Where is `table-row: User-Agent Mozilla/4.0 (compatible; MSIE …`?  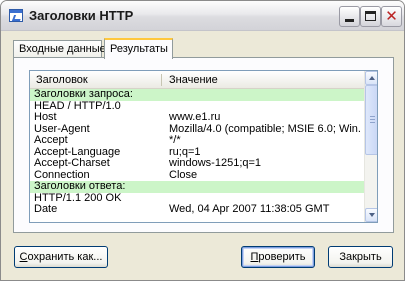 table-row: User-Agent Mozilla/4.0 (compatible; MSIE … is located at coordinates (197, 130).